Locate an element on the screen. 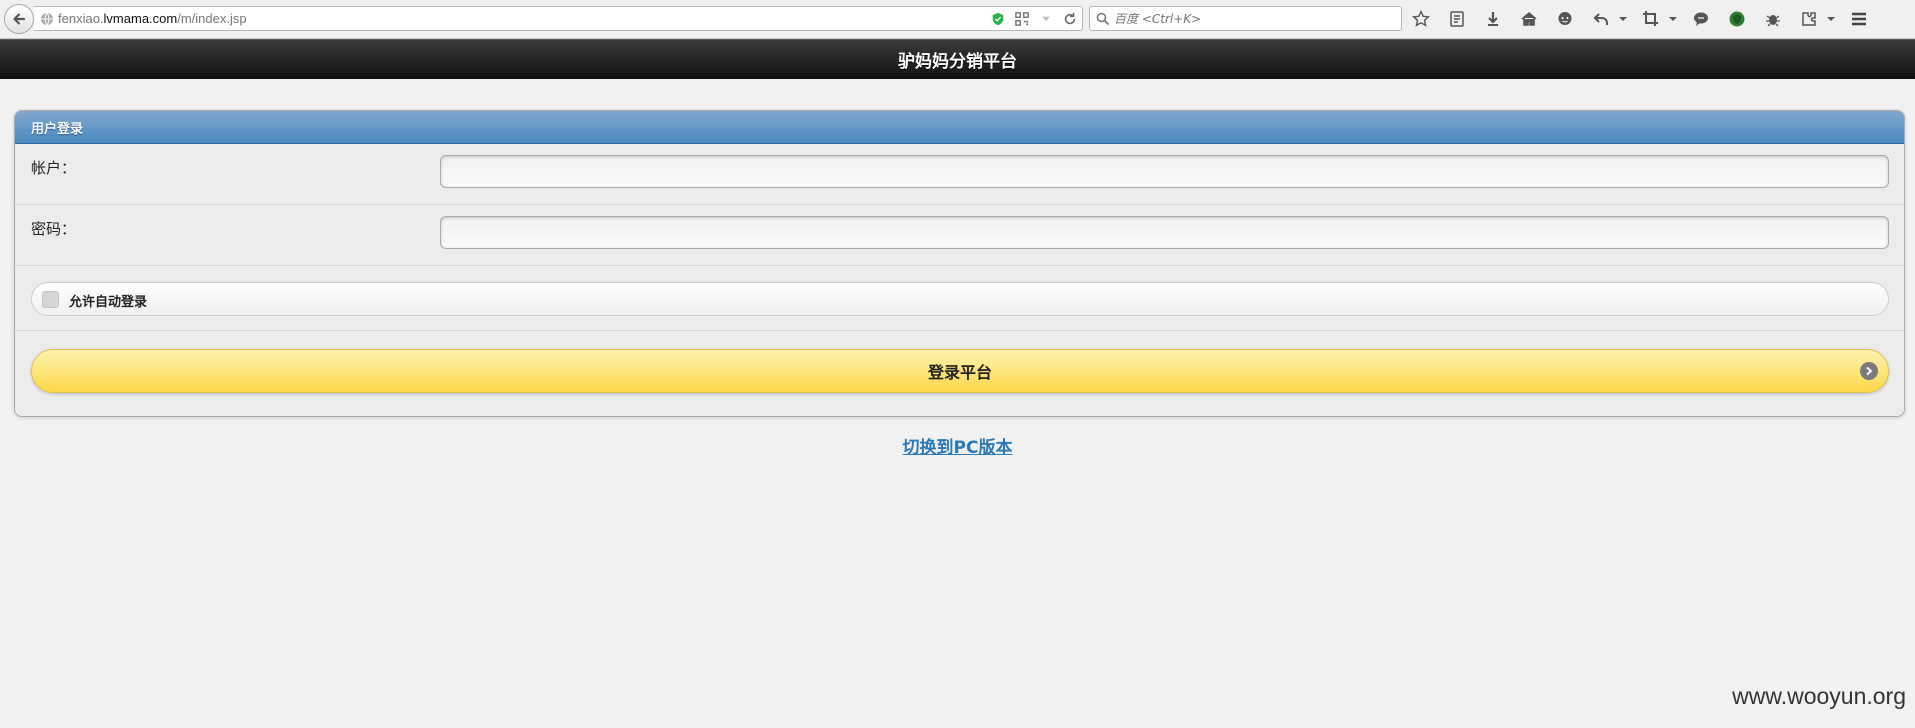  address-bar: fenxiao.lvmama.com/m/index.jsp is located at coordinates (558, 18).